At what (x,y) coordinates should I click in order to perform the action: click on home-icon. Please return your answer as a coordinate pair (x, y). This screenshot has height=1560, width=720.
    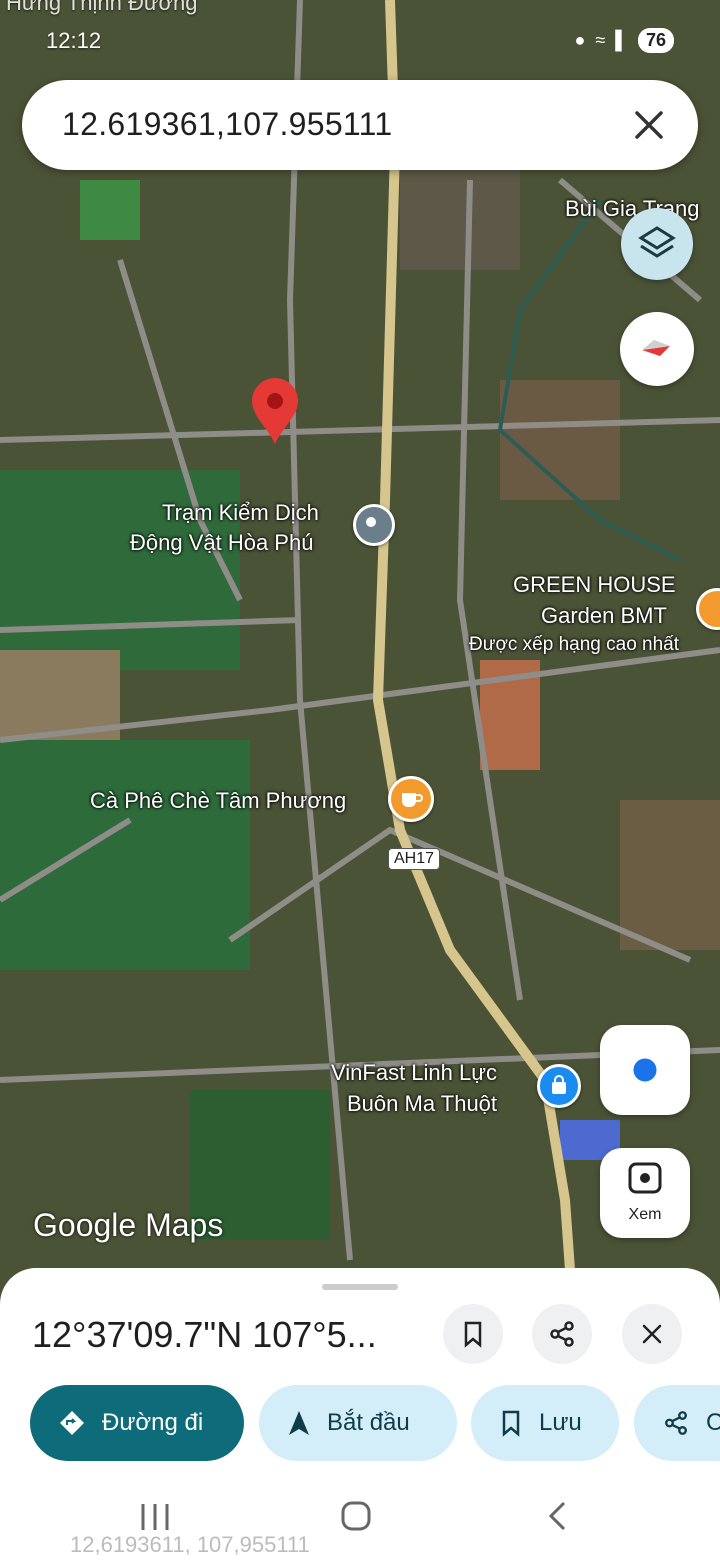
    Looking at the image, I should click on (356, 1516).